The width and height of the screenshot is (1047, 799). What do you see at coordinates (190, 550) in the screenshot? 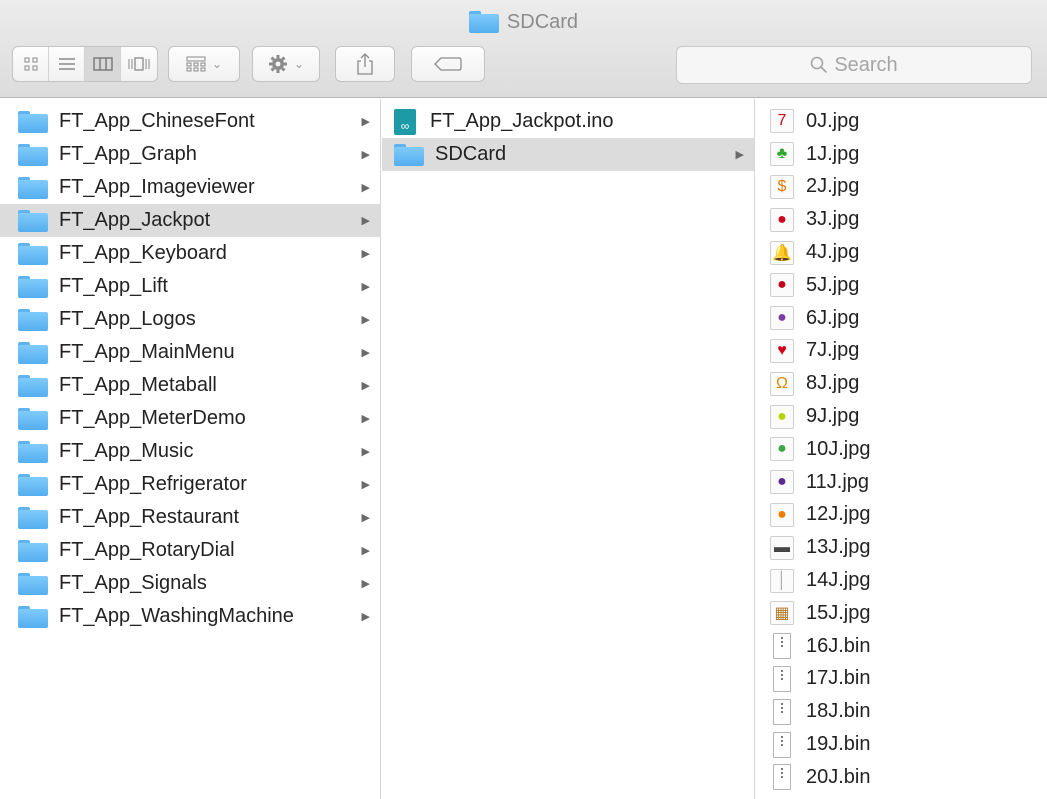
I see `folder-row: FT_App_RotaryDial ▶` at bounding box center [190, 550].